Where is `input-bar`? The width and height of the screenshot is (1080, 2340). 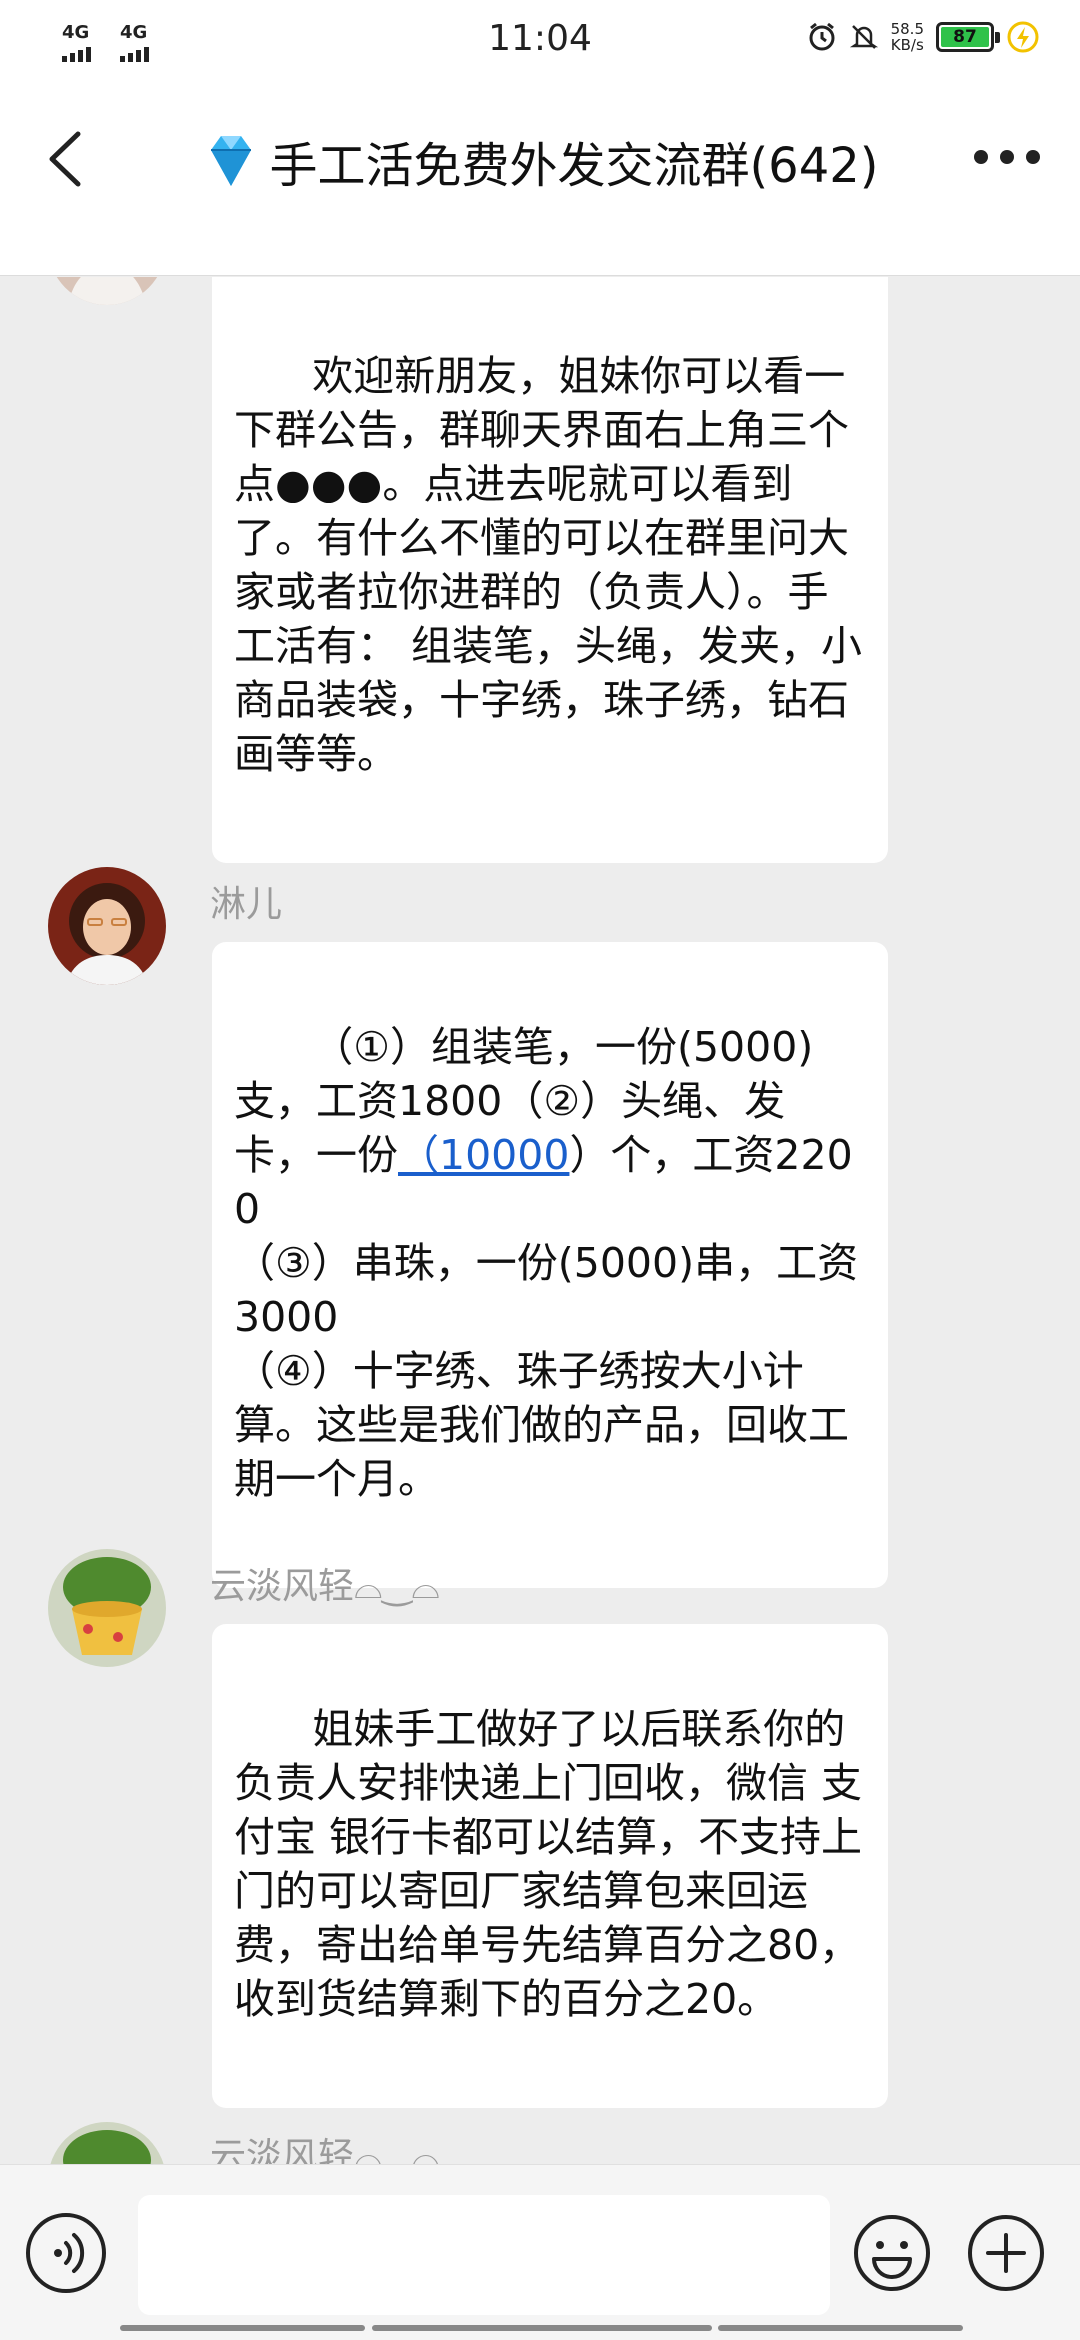 input-bar is located at coordinates (540, 2252).